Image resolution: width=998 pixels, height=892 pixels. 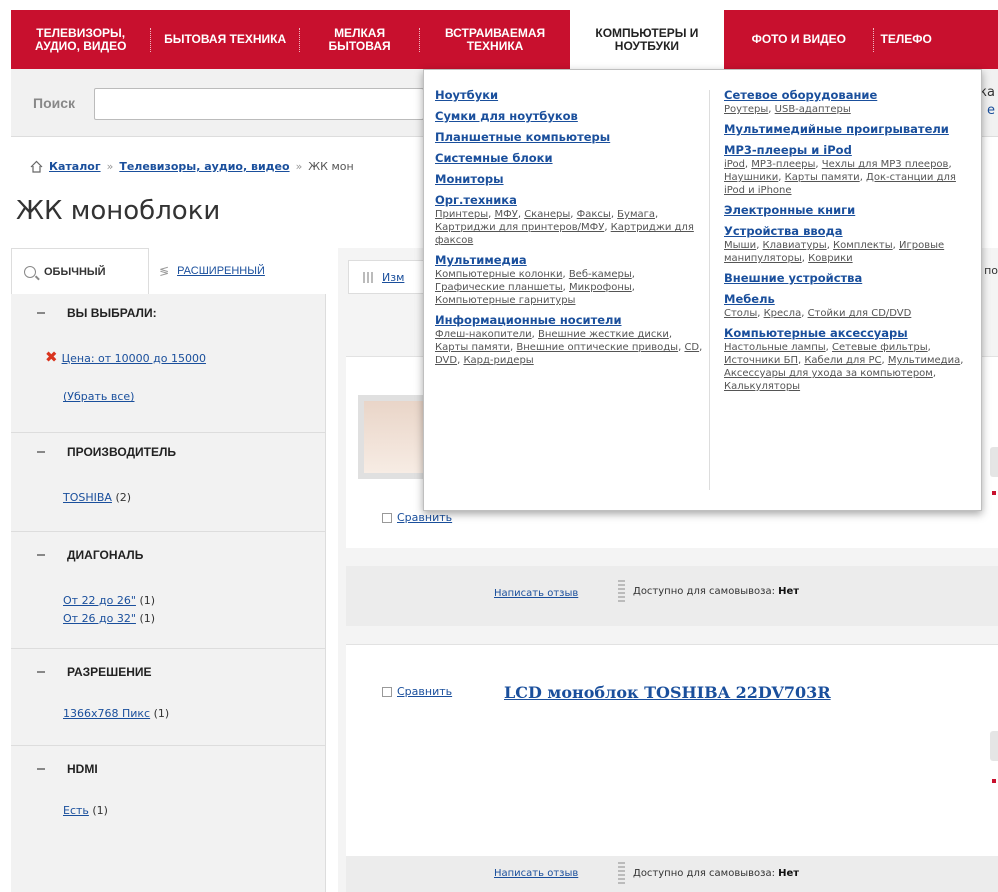 What do you see at coordinates (98, 396) in the screenshot?
I see `clear-all-link: (Убрать все)` at bounding box center [98, 396].